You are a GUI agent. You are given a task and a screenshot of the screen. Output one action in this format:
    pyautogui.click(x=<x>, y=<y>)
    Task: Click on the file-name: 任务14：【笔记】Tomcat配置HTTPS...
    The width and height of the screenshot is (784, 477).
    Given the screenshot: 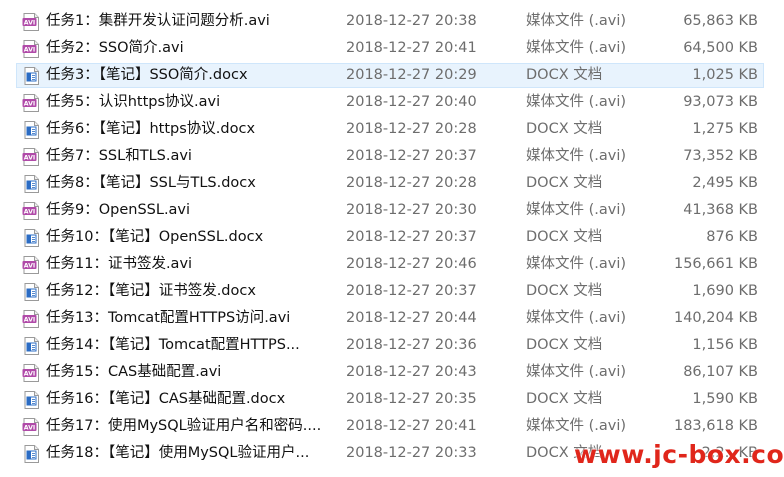 What is the action you would take?
    pyautogui.click(x=173, y=345)
    